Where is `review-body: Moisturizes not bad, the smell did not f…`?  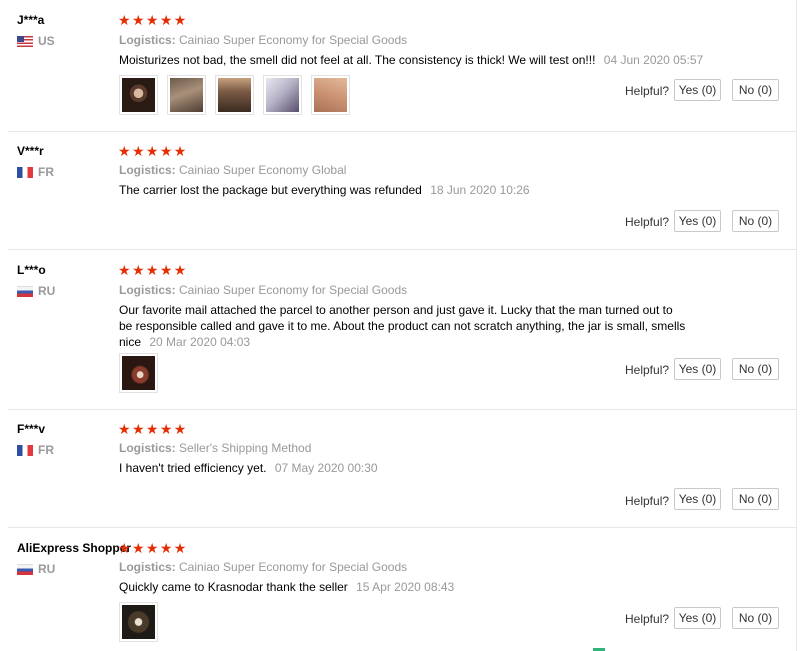
review-body: Moisturizes not bad, the smell did not f… is located at coordinates (357, 60).